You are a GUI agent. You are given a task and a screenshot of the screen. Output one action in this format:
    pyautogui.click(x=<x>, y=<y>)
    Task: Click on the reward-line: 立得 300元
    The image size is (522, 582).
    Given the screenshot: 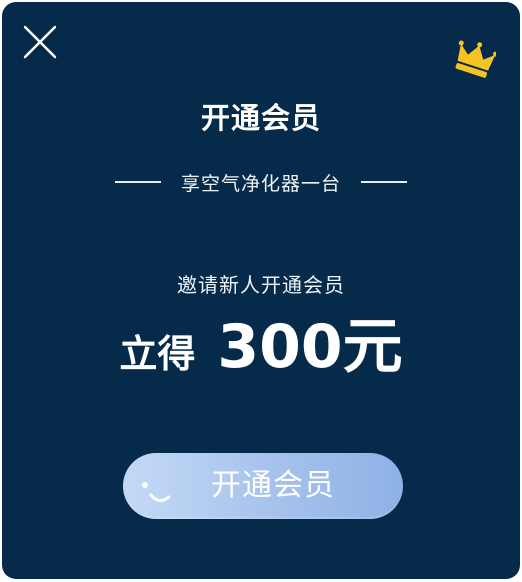 What is the action you would take?
    pyautogui.click(x=261, y=347)
    